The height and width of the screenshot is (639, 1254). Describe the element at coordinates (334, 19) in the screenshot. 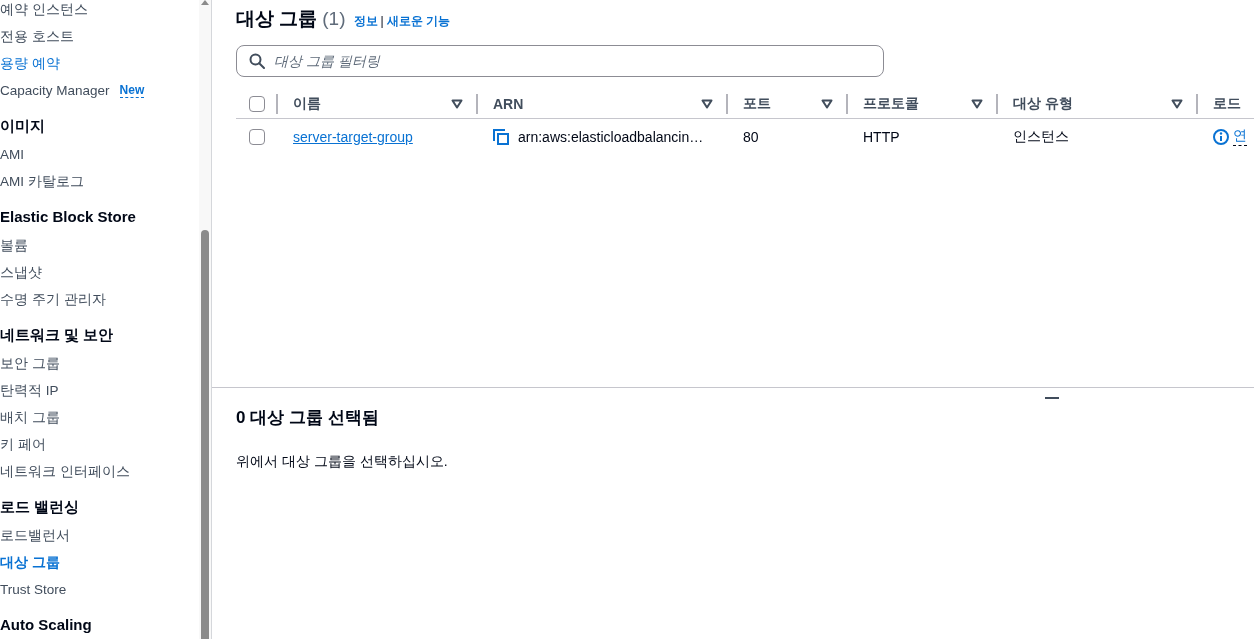

I see `item-count: (1)` at that location.